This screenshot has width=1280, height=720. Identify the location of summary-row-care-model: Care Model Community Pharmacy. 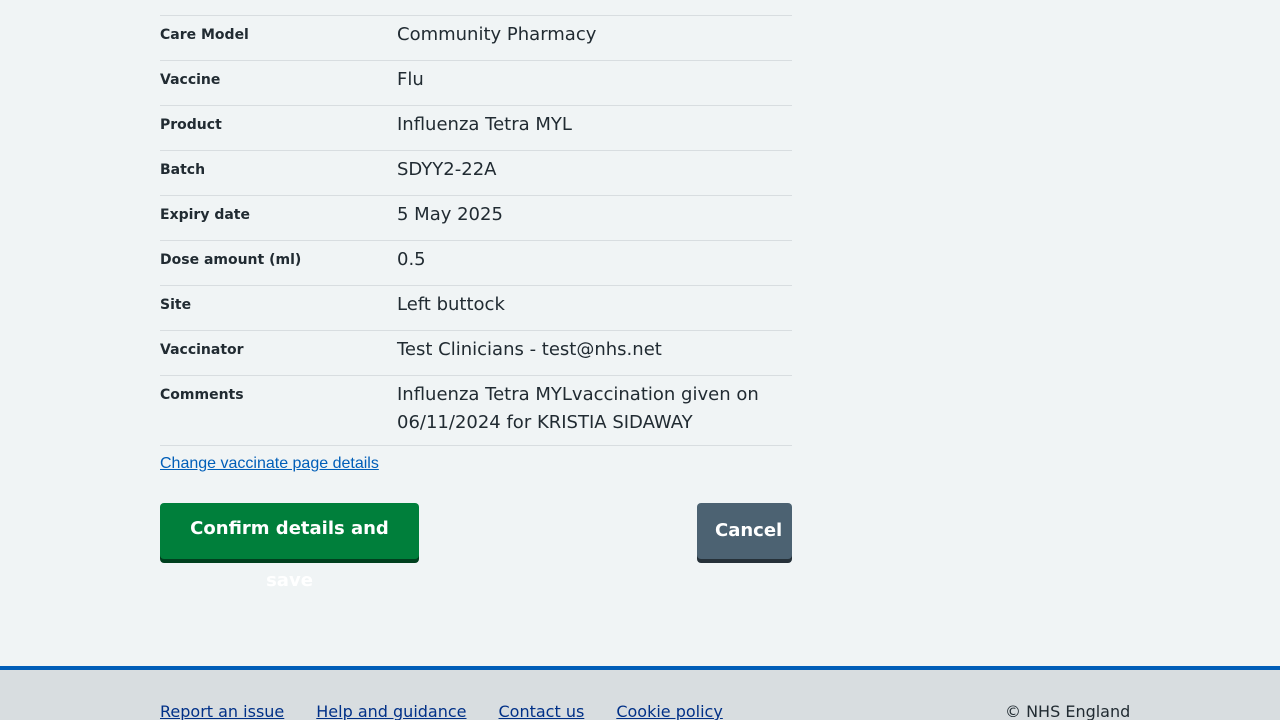
(476, 38).